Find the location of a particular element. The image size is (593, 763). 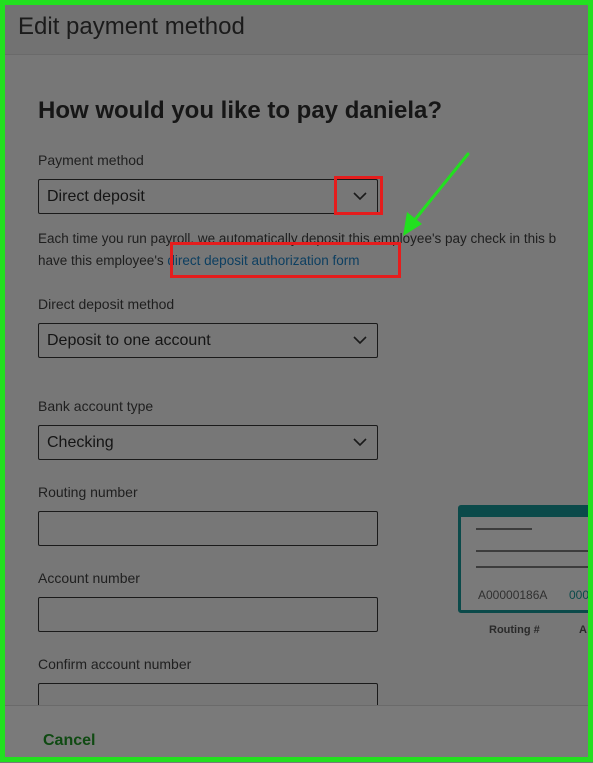

deposit-method-label: Direct deposit method is located at coordinates (106, 304).